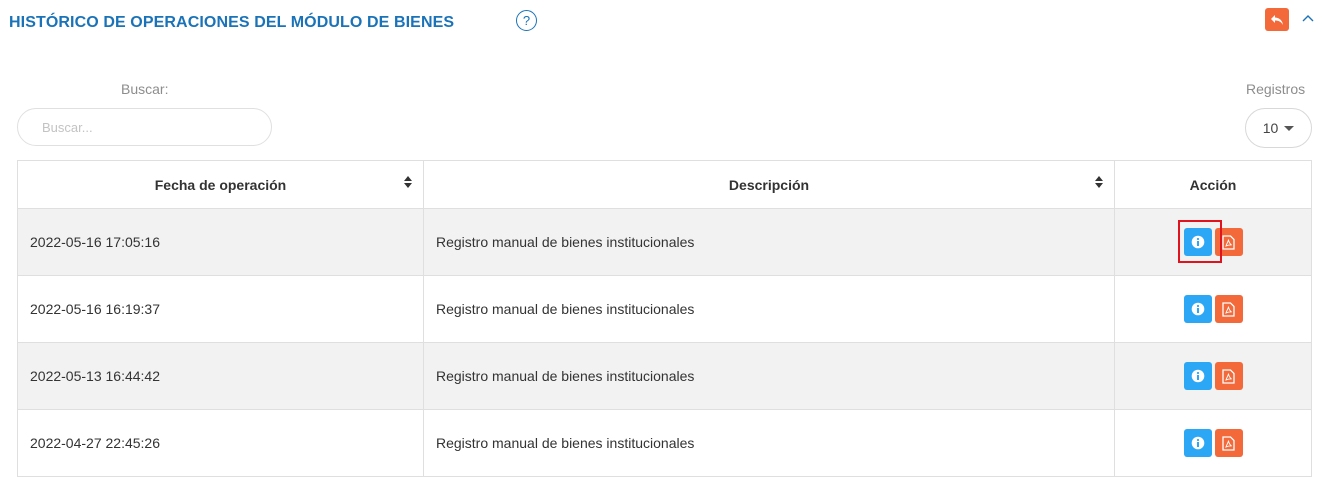  What do you see at coordinates (145, 89) in the screenshot?
I see `search-label: Buscar:` at bounding box center [145, 89].